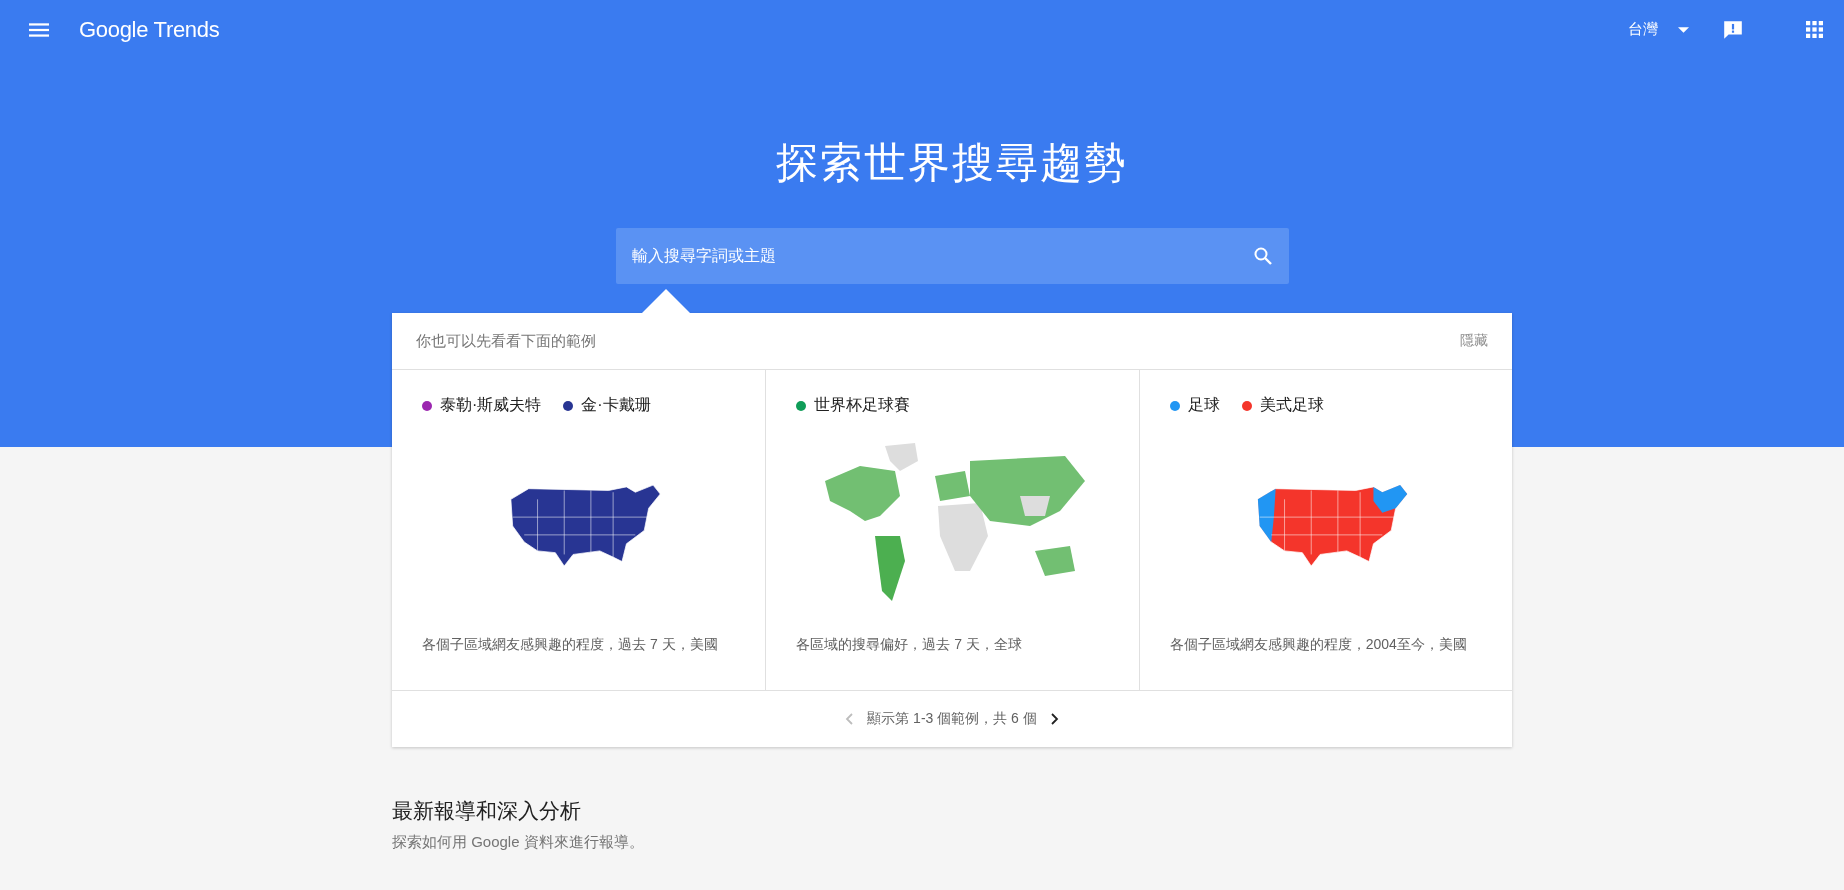 The image size is (1844, 890). Describe the element at coordinates (1318, 645) in the screenshot. I see `example-caption: 各個子區域網友感興趣的程度，2004至今，美國` at that location.